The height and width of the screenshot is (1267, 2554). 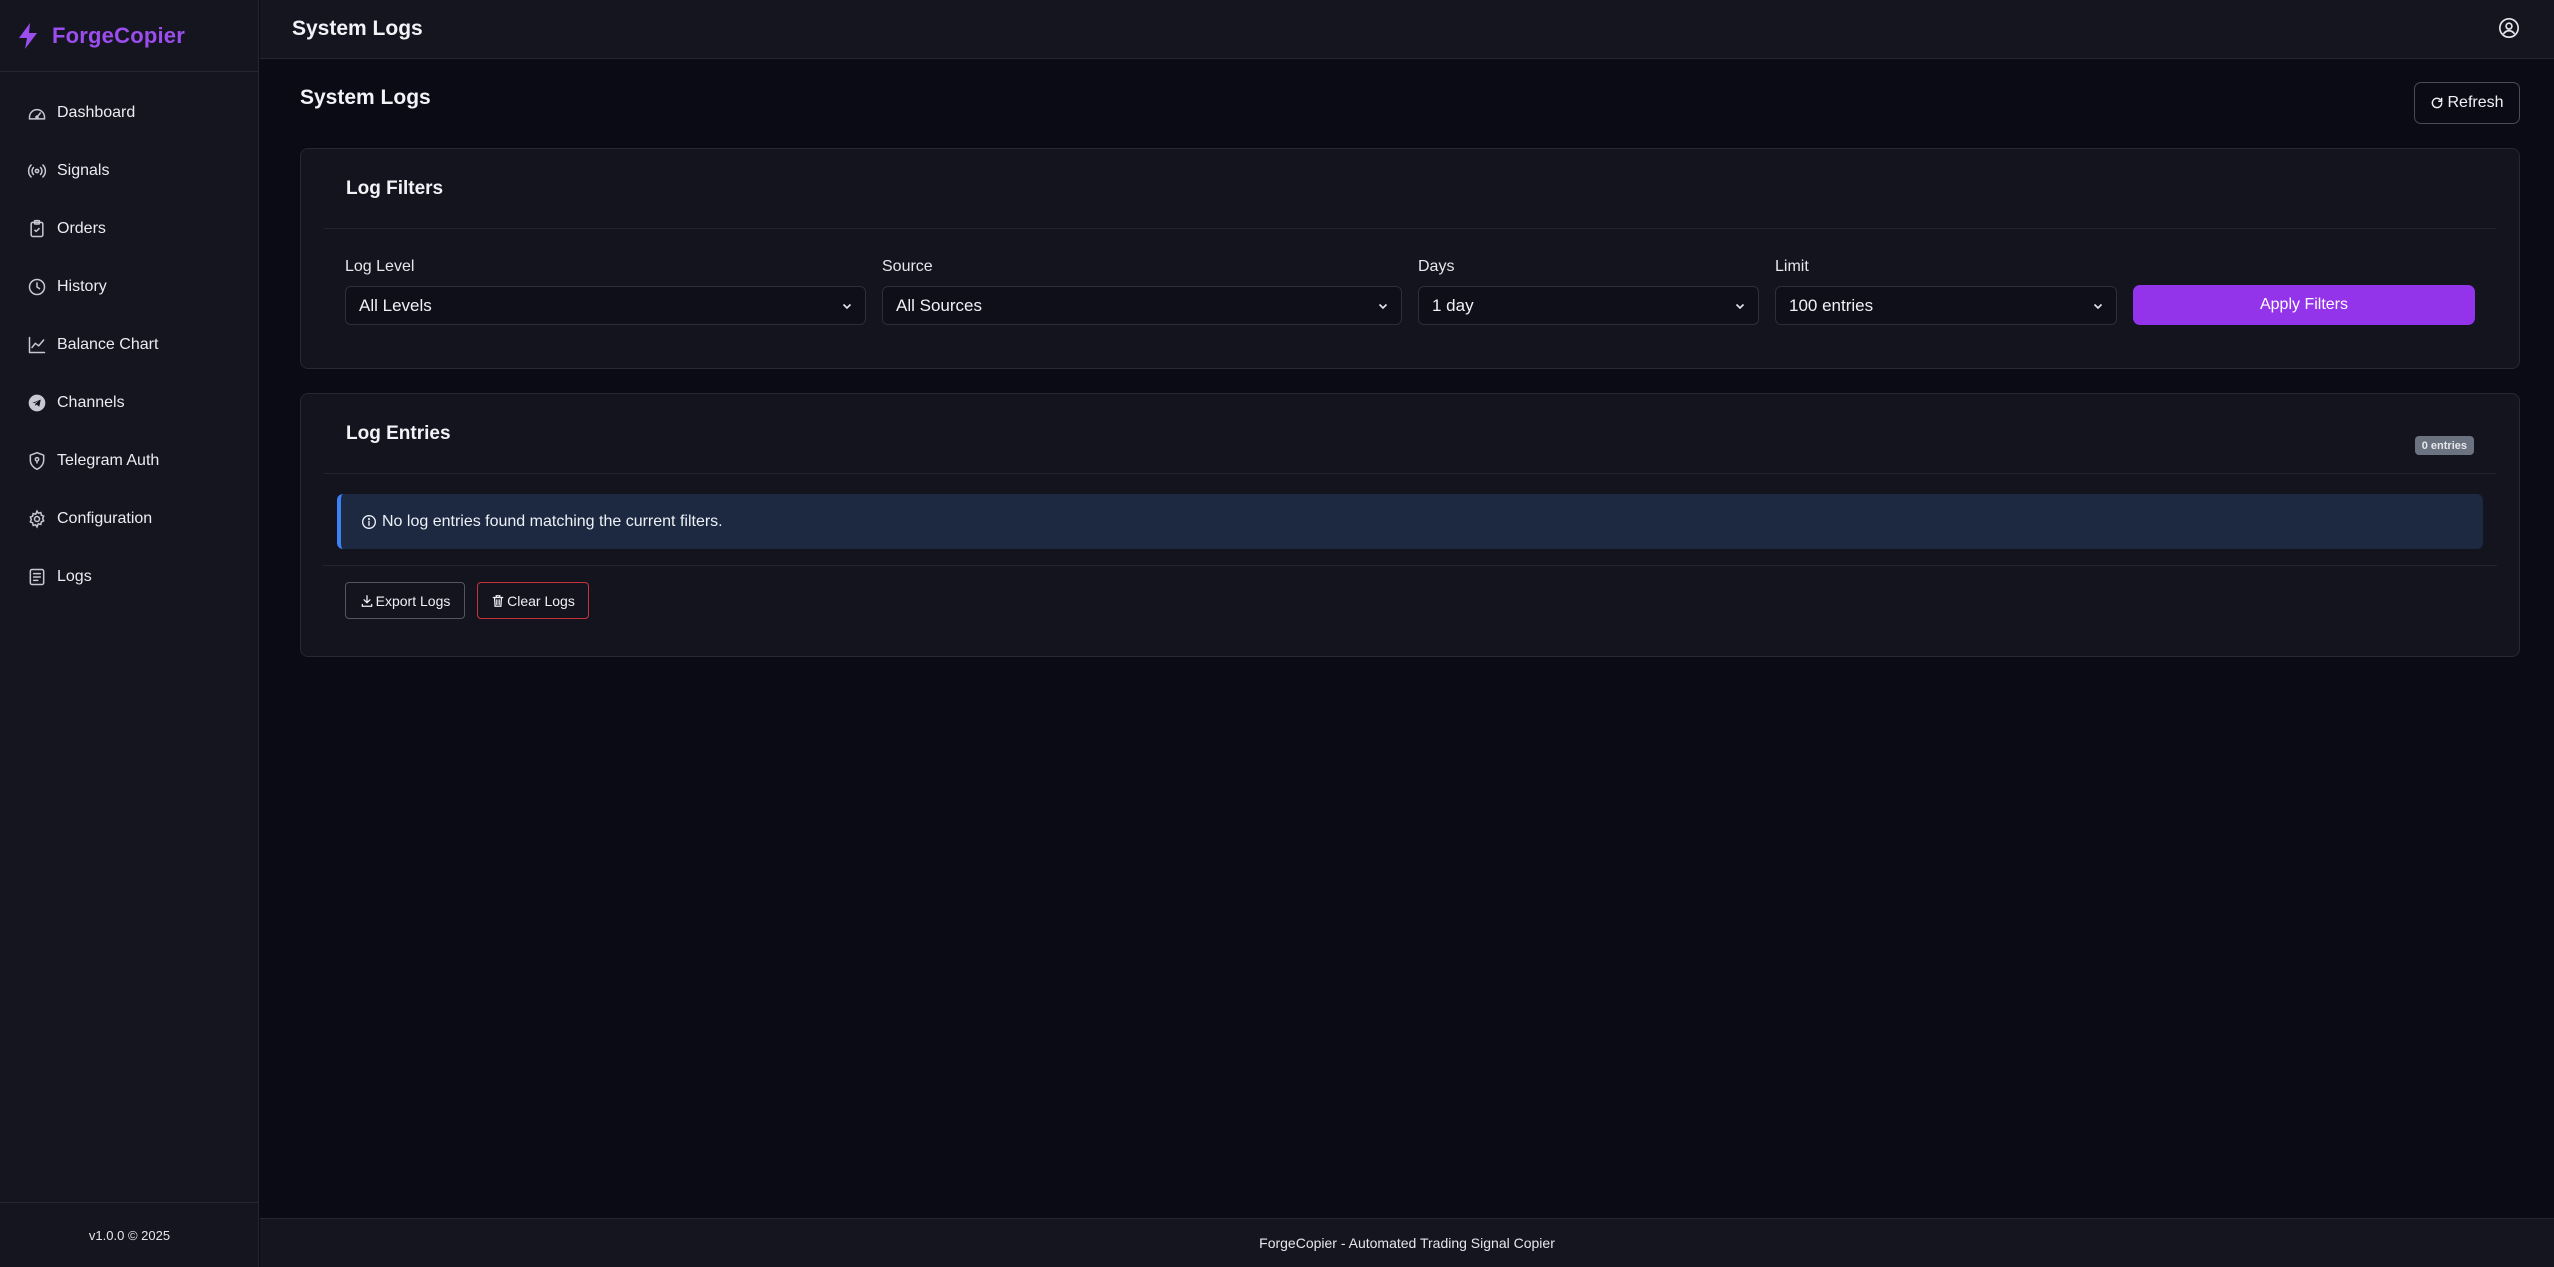 What do you see at coordinates (83, 170) in the screenshot?
I see `sidebar-item-label: Signals` at bounding box center [83, 170].